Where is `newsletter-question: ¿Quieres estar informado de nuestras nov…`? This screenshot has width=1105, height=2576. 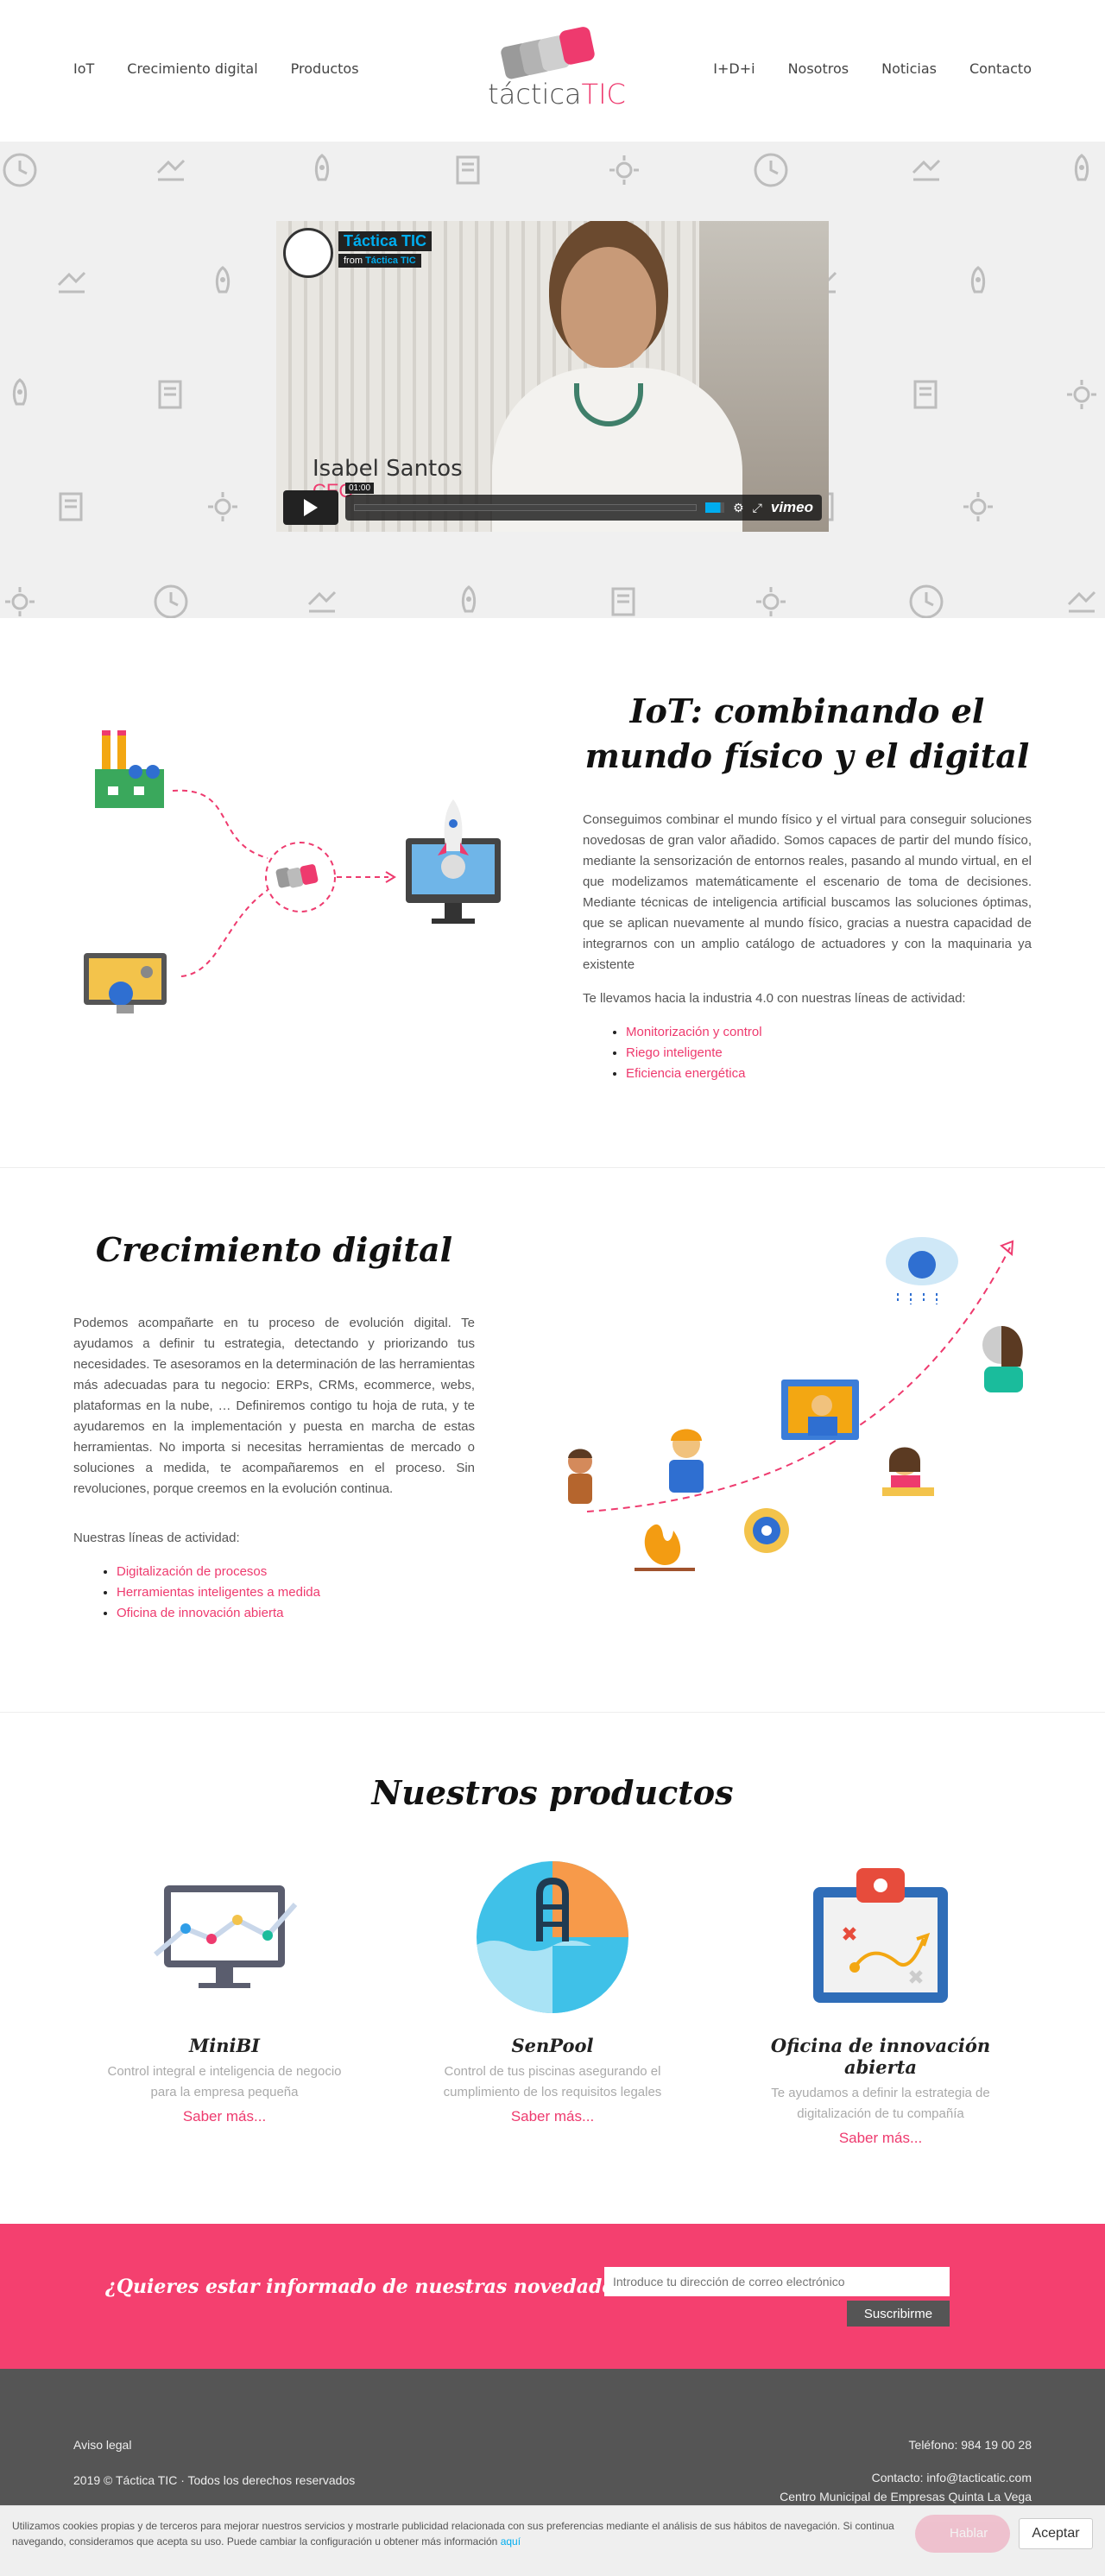 newsletter-question: ¿Quieres estar informado de nuestras nov… is located at coordinates (370, 2287).